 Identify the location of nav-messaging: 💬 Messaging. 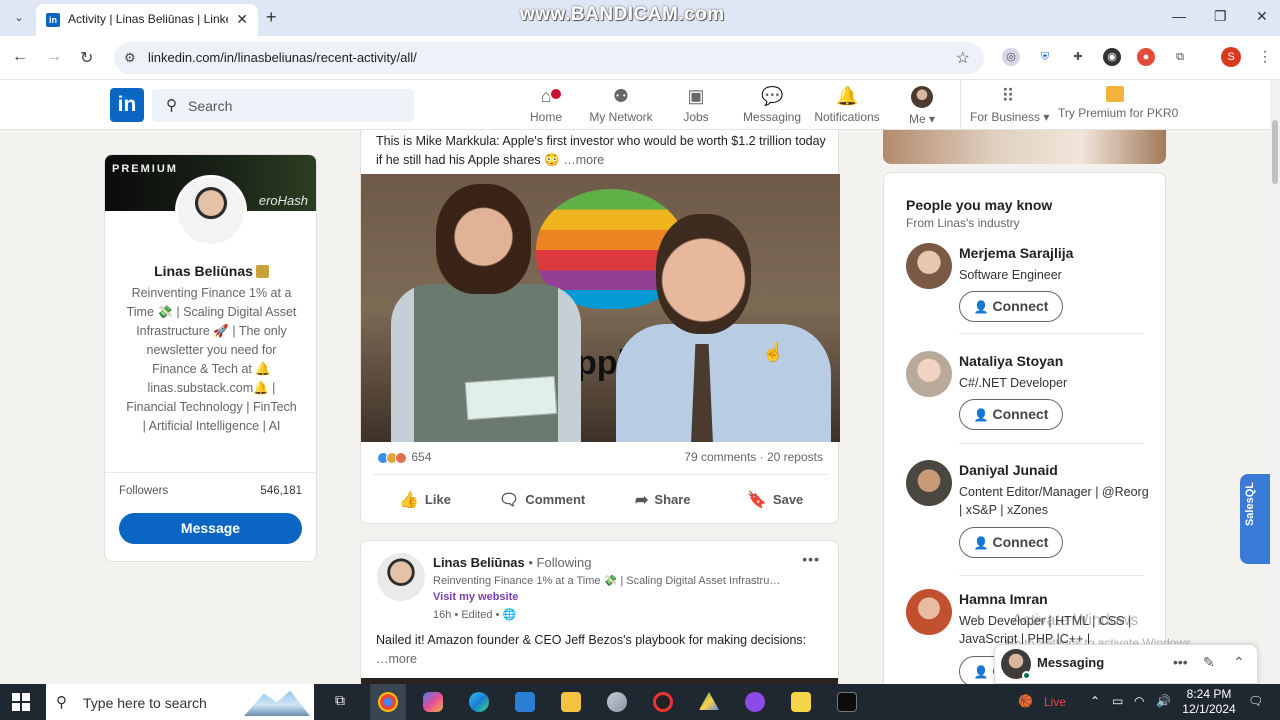
(772, 105).